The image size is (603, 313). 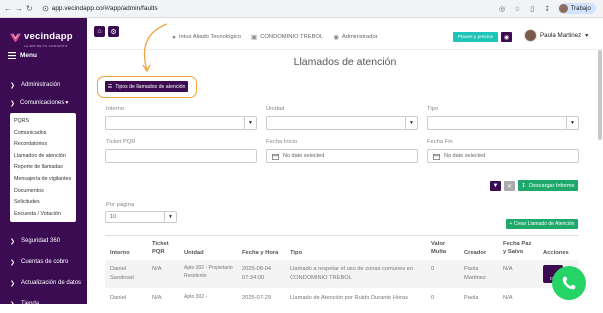 I want to click on submenu-item-comunicados: Comunicados, so click(x=45, y=134).